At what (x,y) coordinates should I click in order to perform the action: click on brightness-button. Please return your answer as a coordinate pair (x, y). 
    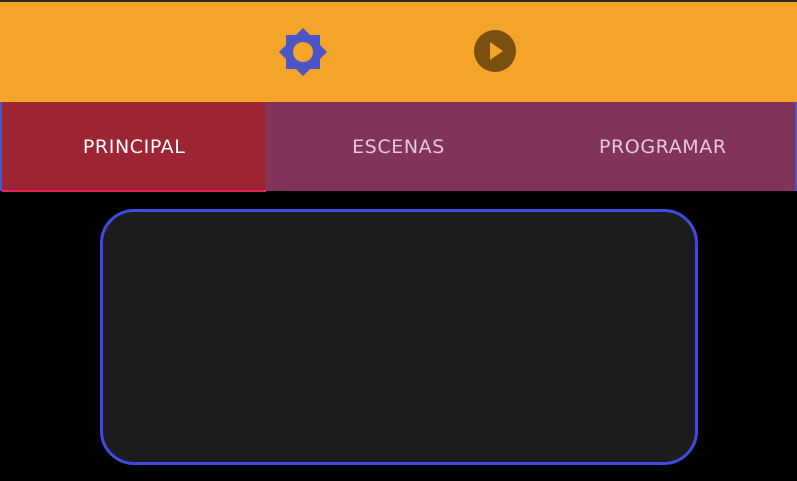
    Looking at the image, I should click on (303, 52).